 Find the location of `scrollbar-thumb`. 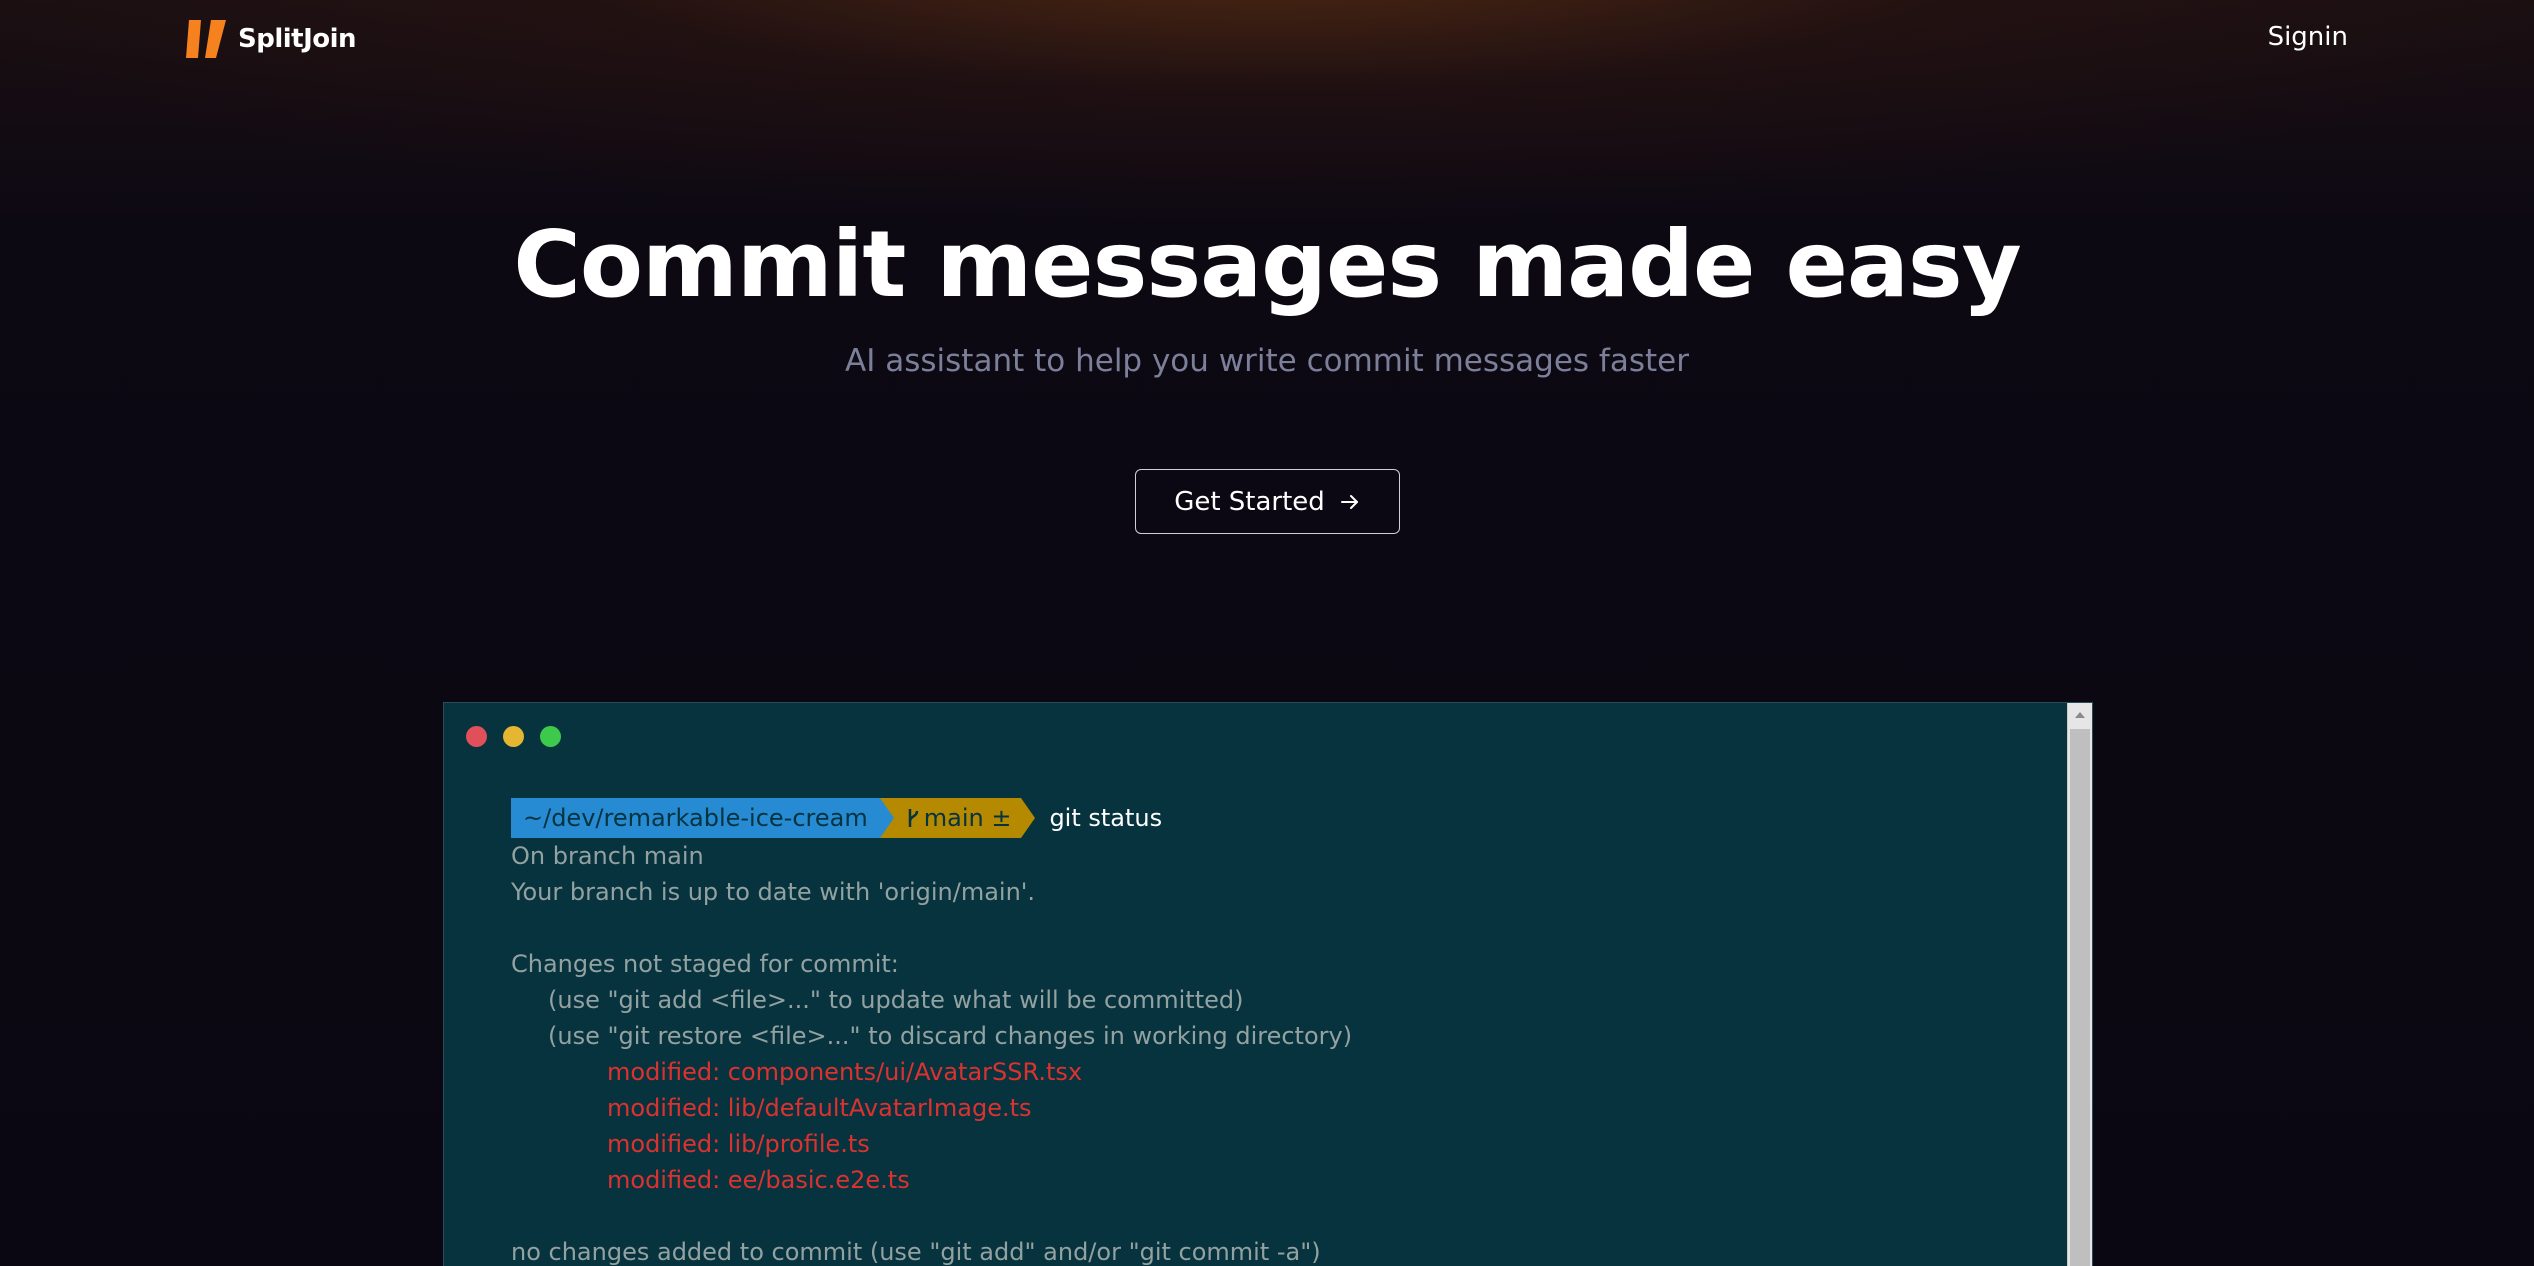

scrollbar-thumb is located at coordinates (2080, 997).